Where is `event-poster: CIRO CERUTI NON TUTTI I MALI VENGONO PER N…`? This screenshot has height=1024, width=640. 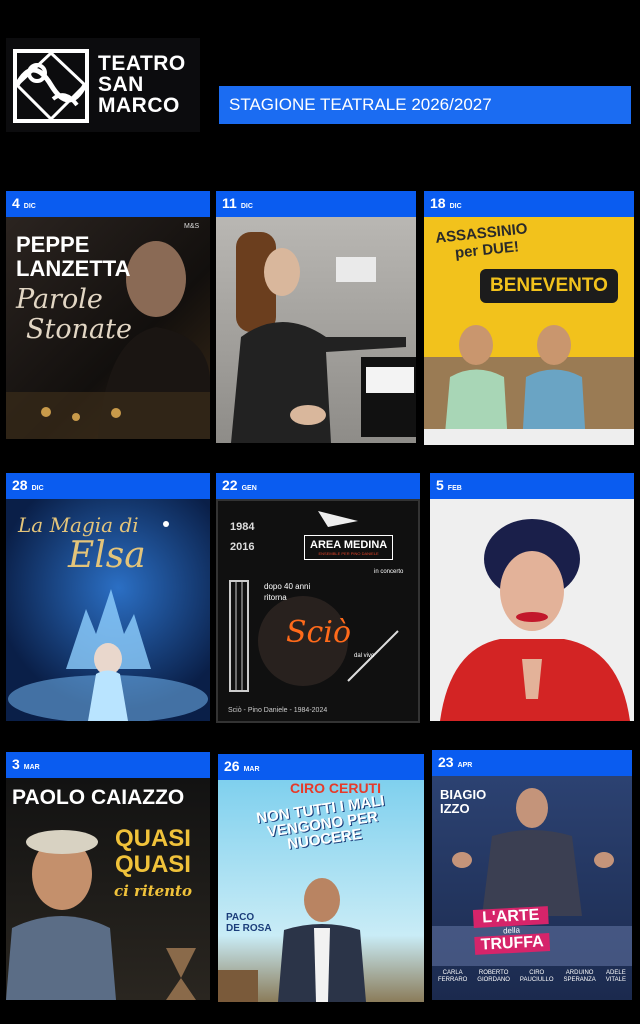
event-poster: CIRO CERUTI NON TUTTI I MALI VENGONO PER N… is located at coordinates (321, 891).